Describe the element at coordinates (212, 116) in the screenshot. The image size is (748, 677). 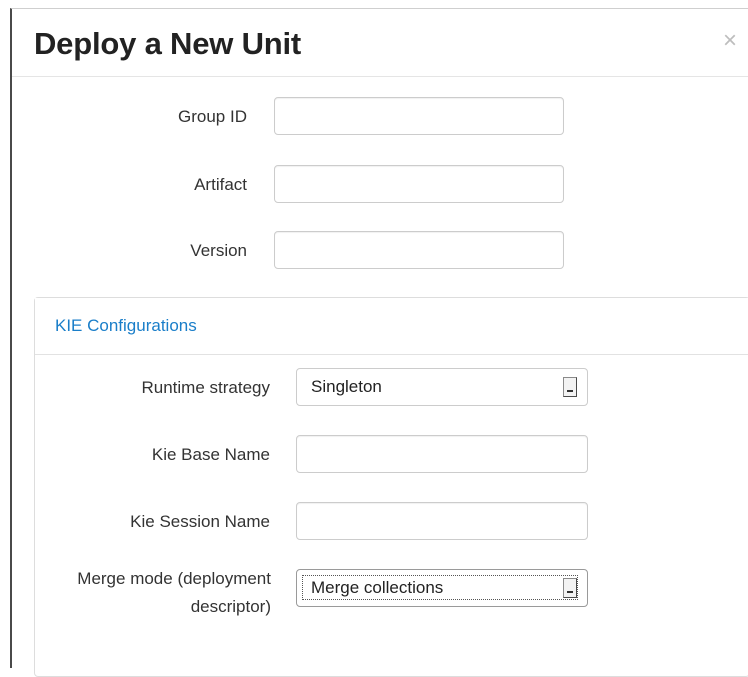
I see `group-id-label: Group ID` at that location.